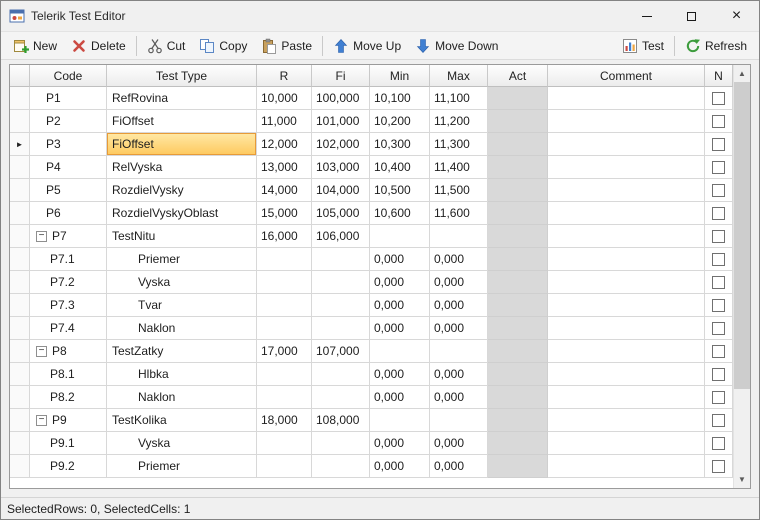 Image resolution: width=760 pixels, height=520 pixels. Describe the element at coordinates (400, 76) in the screenshot. I see `header-min: Min` at that location.